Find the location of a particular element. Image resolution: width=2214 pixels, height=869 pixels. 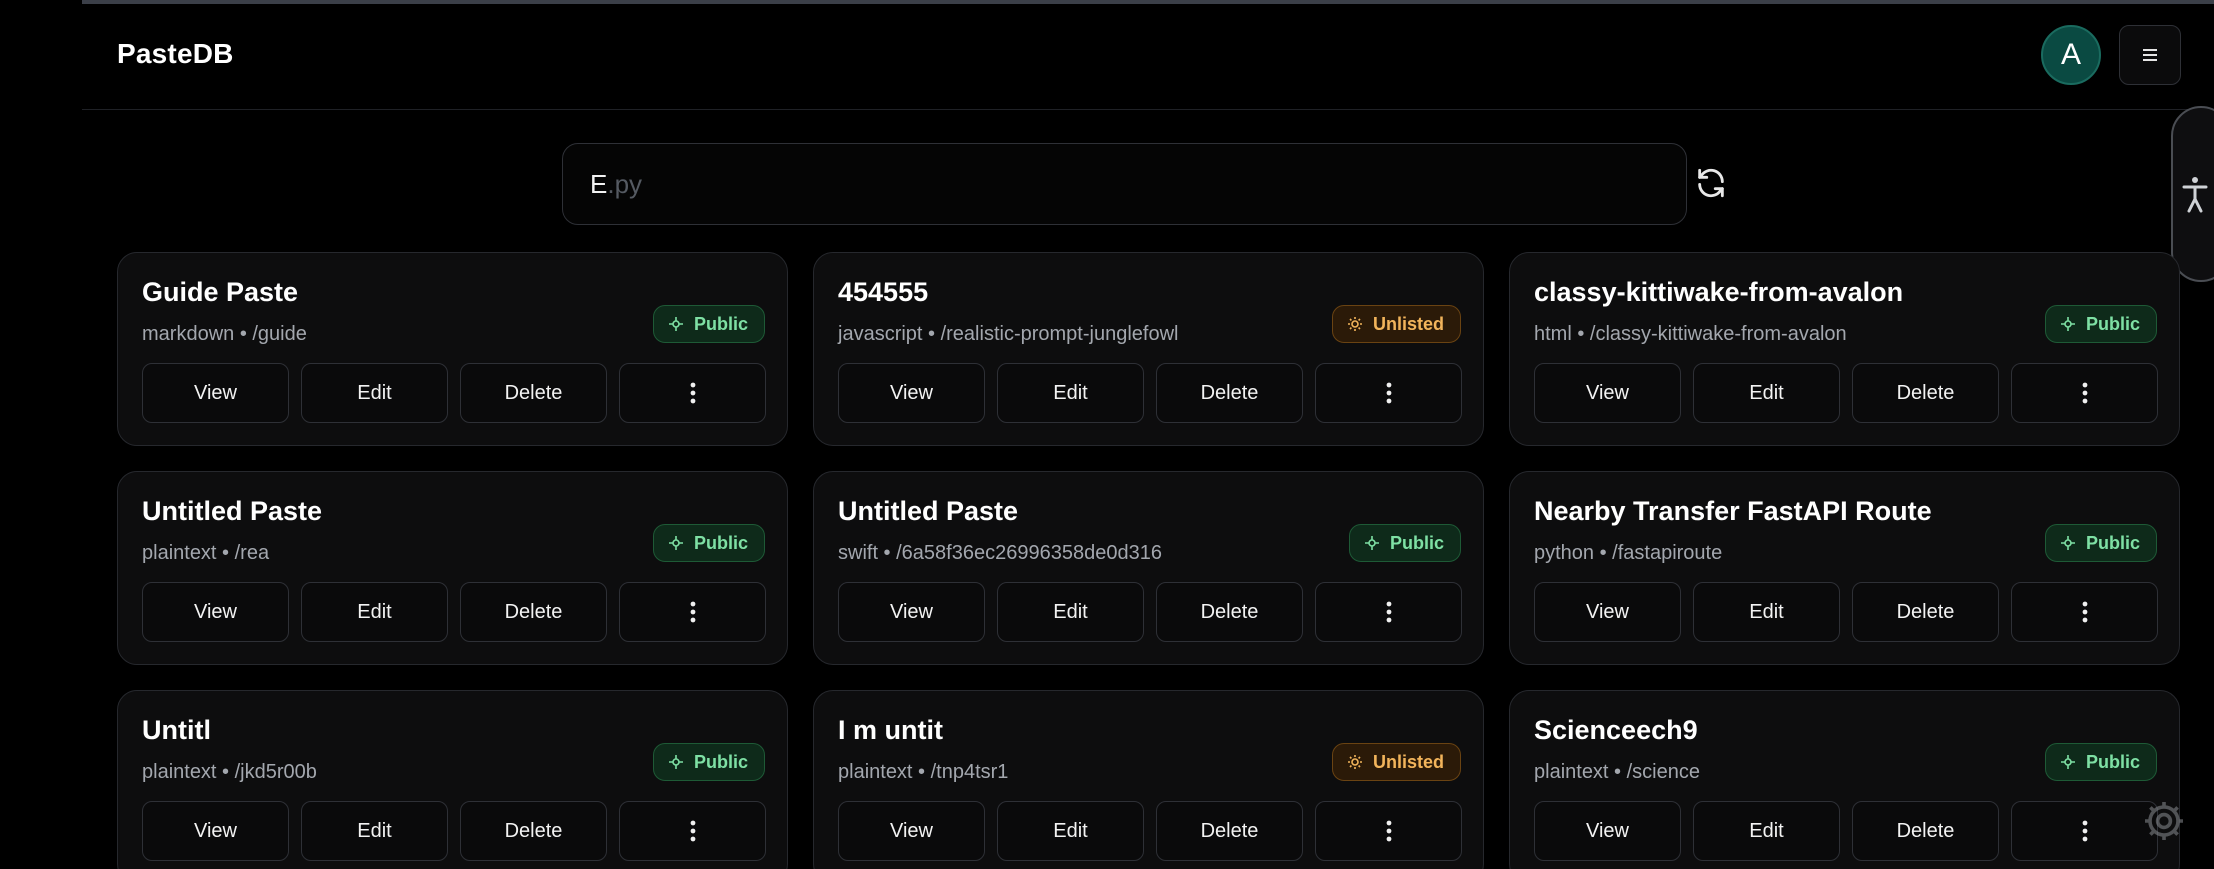

paste-meta: plaintext • /science is located at coordinates (1617, 772).